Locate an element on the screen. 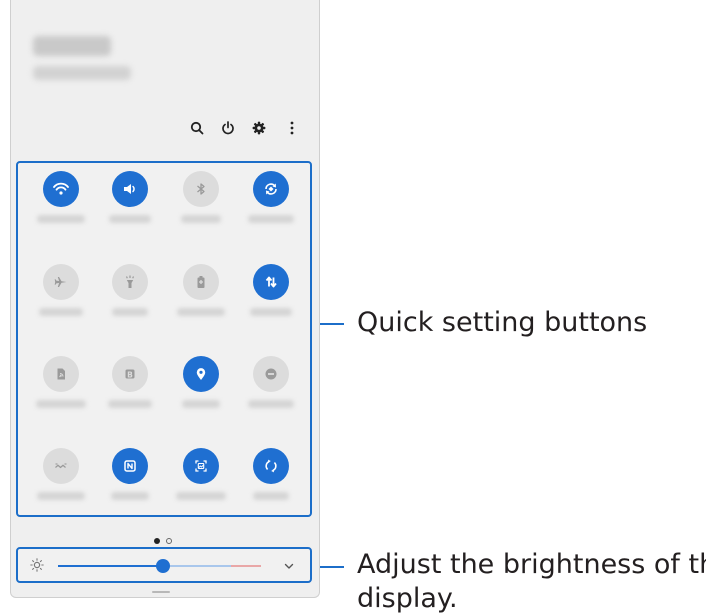  quick-setting-sound is located at coordinates (130, 189).